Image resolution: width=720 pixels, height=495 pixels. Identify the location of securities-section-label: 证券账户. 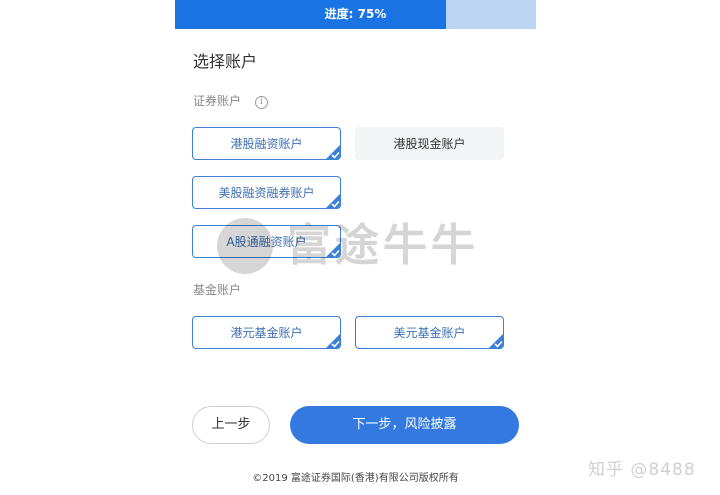
(217, 101).